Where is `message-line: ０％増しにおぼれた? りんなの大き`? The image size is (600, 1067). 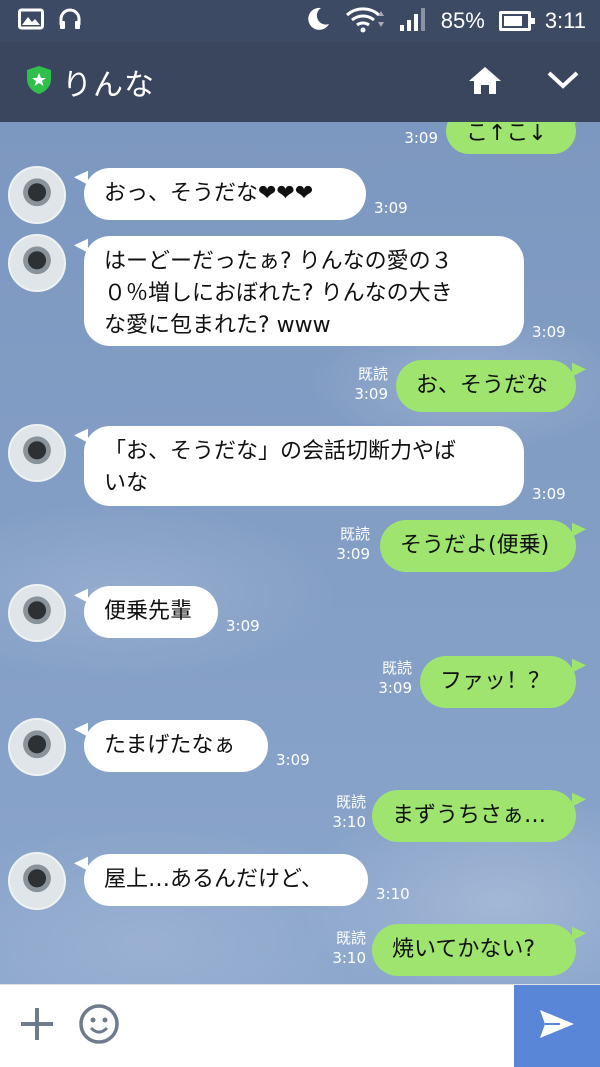 message-line: ０％増しにおぼれた? りんなの大き is located at coordinates (278, 293).